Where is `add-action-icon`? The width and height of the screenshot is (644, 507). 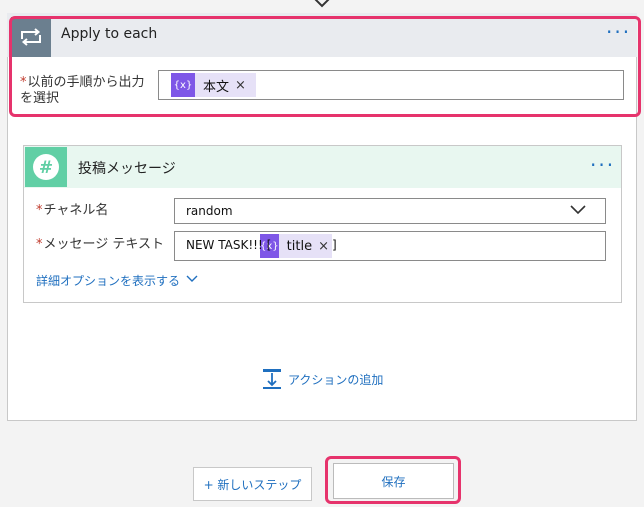 add-action-icon is located at coordinates (272, 379).